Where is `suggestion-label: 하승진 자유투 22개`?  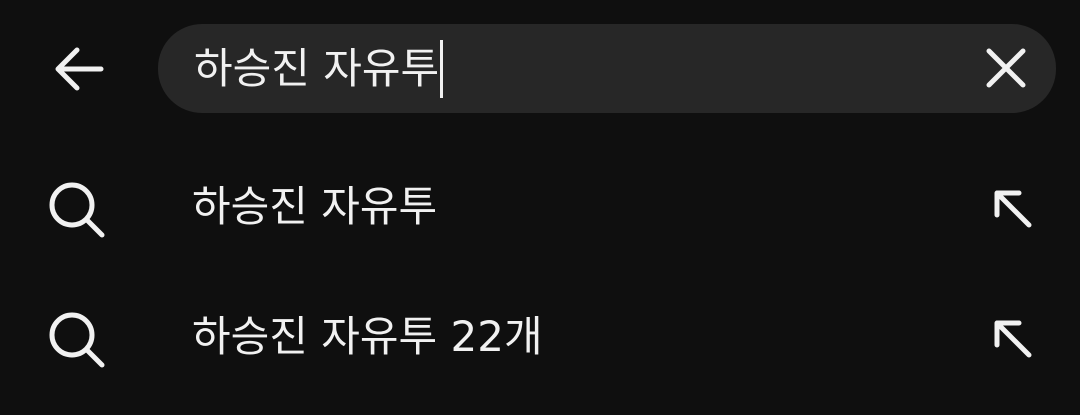
suggestion-label: 하승진 자유투 22개 is located at coordinates (367, 336).